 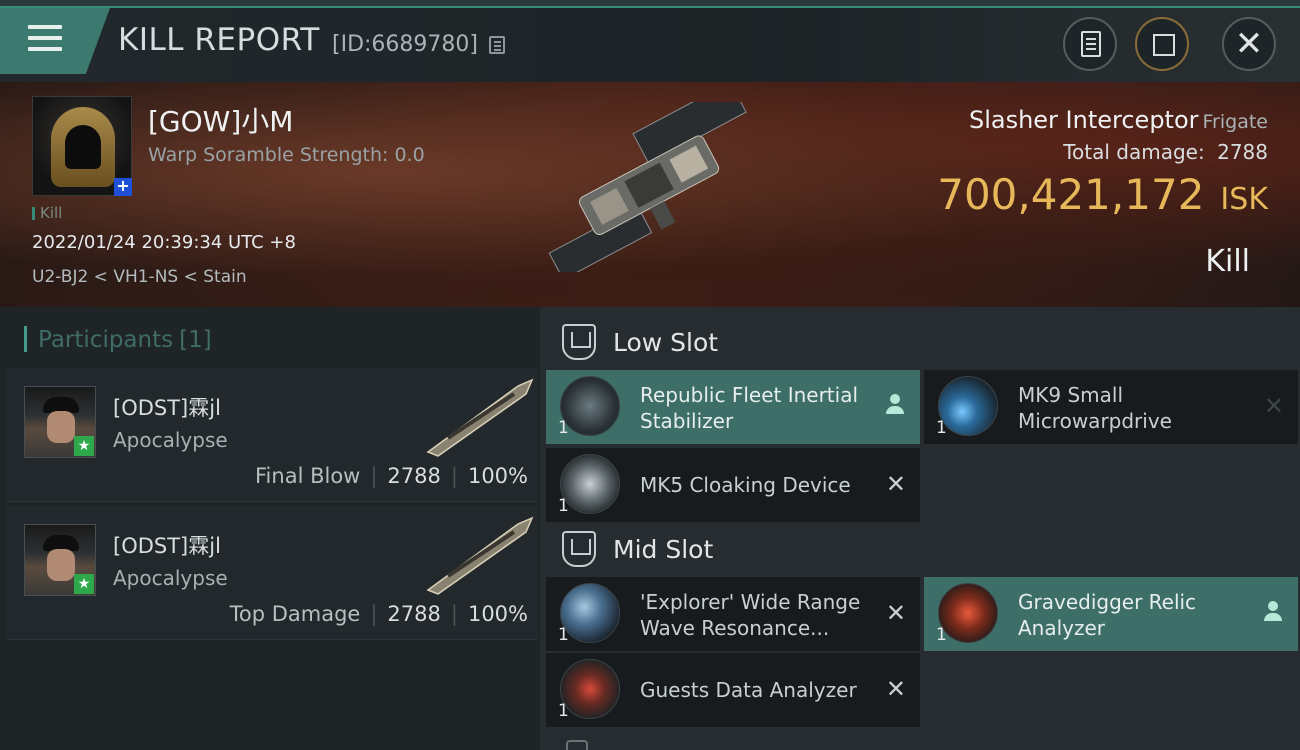 What do you see at coordinates (295, 614) in the screenshot?
I see `participant-role: Top Damage` at bounding box center [295, 614].